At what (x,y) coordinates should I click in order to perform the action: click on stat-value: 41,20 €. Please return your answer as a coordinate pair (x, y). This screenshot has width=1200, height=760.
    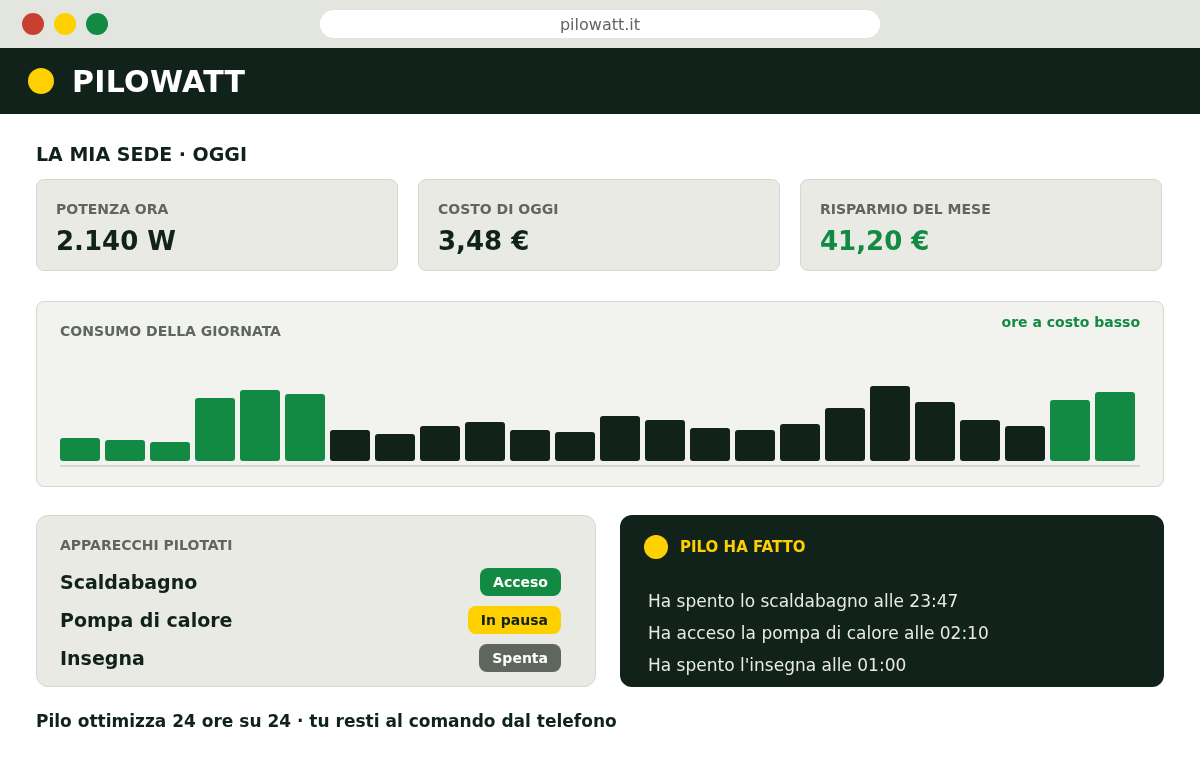
    Looking at the image, I should click on (875, 241).